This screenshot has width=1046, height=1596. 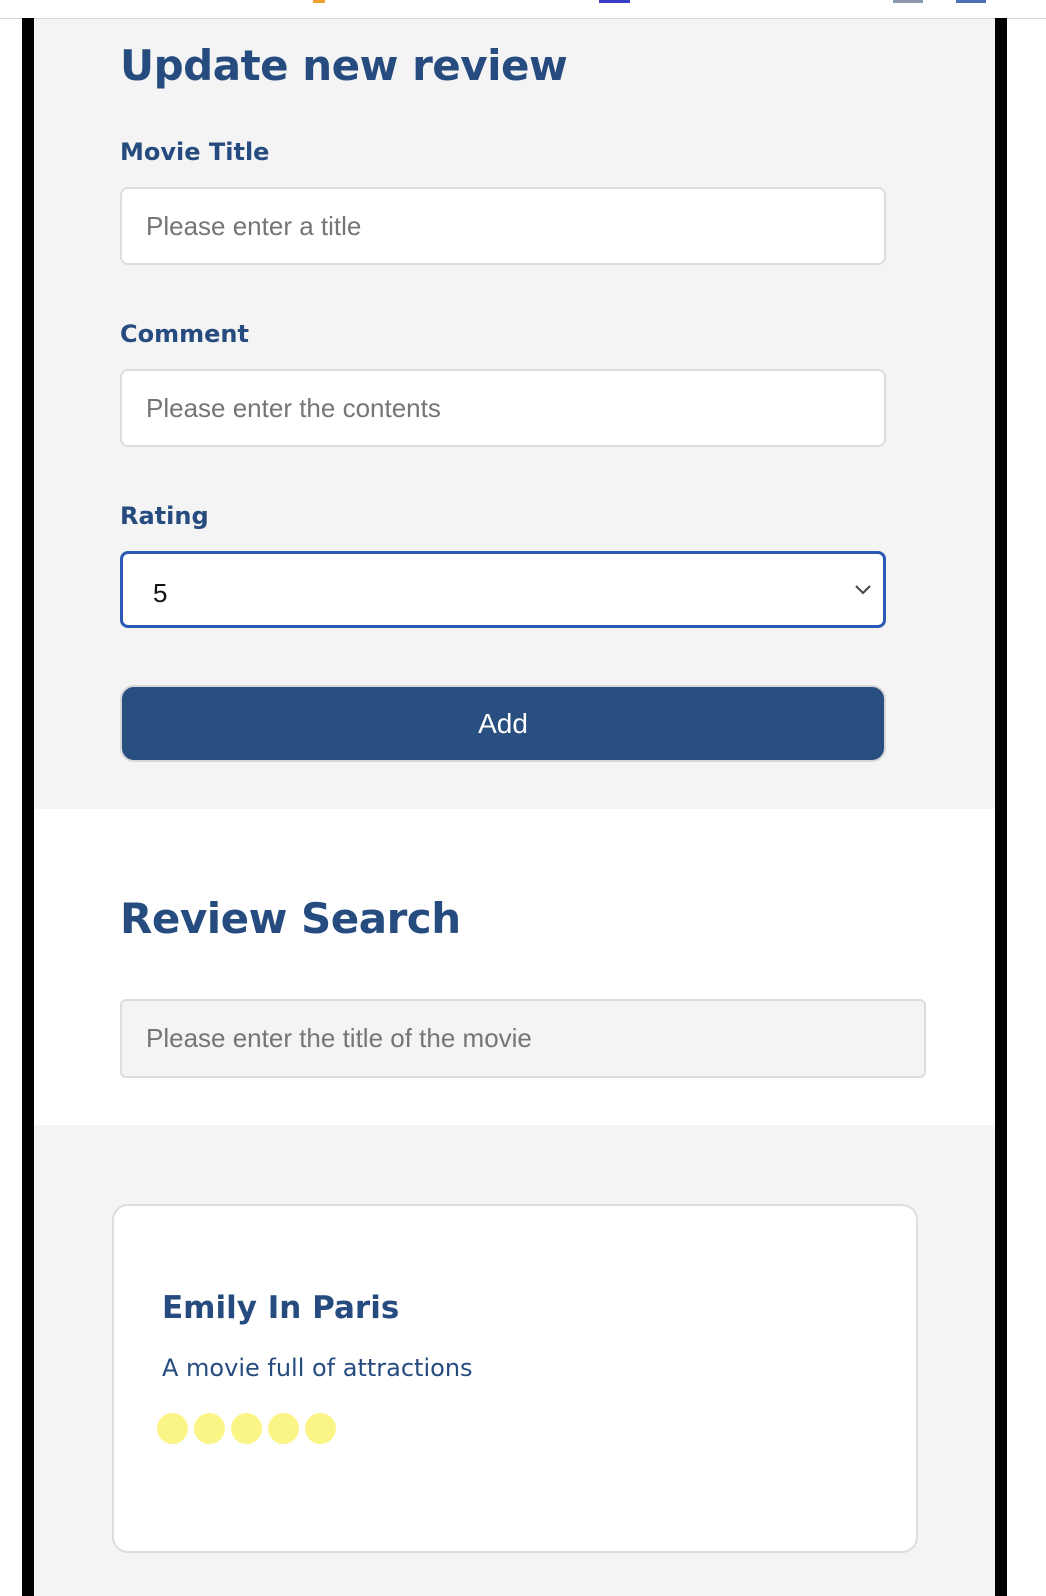 What do you see at coordinates (523, 9) in the screenshot?
I see `browser-top-strip` at bounding box center [523, 9].